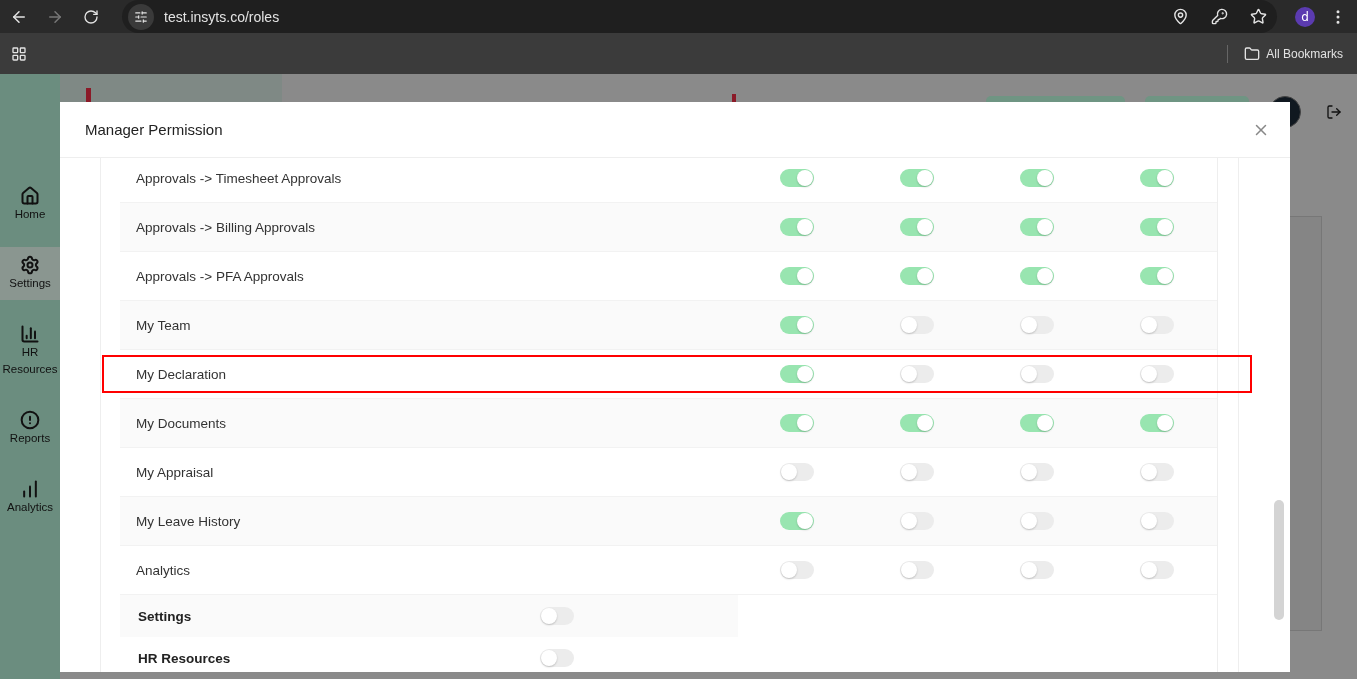  What do you see at coordinates (1258, 16) in the screenshot?
I see `bookmark-star-icon` at bounding box center [1258, 16].